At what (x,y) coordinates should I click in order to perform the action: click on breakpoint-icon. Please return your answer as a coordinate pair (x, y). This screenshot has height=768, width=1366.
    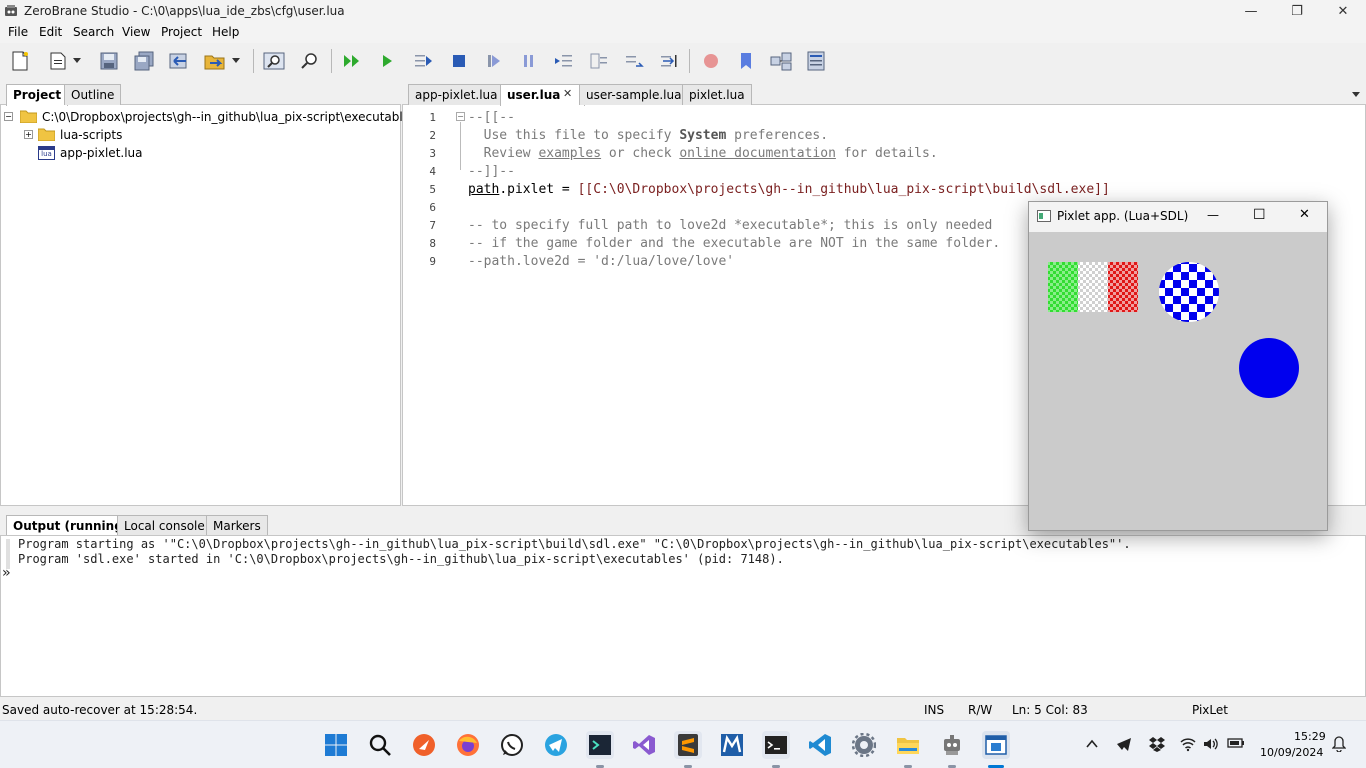
    Looking at the image, I should click on (711, 61).